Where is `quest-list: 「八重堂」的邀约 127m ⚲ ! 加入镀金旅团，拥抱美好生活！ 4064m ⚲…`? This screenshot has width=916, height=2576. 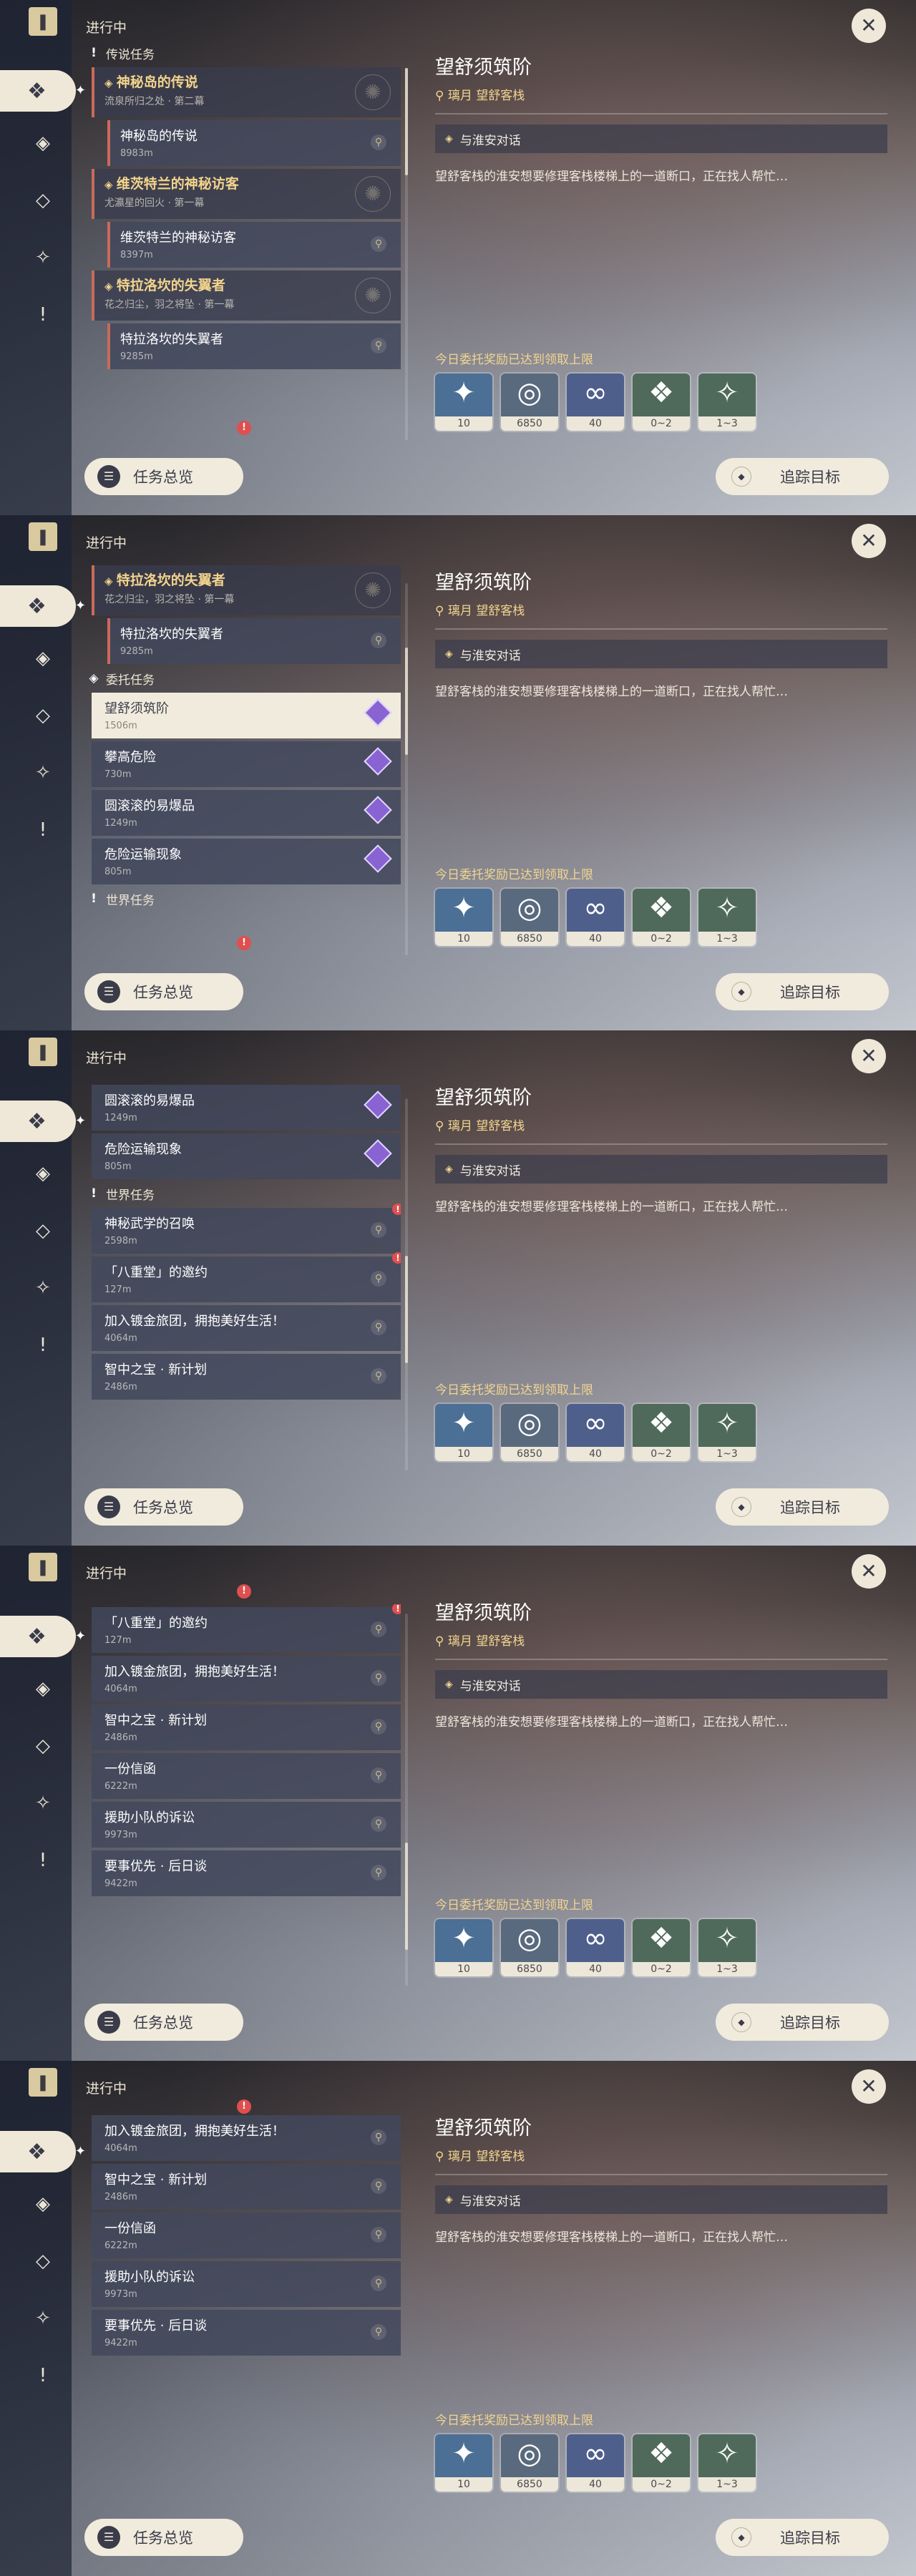 quest-list: 「八重堂」的邀约 127m ⚲ ! 加入镀金旅团，拥抱美好生活！ 4064m ⚲… is located at coordinates (243, 1801).